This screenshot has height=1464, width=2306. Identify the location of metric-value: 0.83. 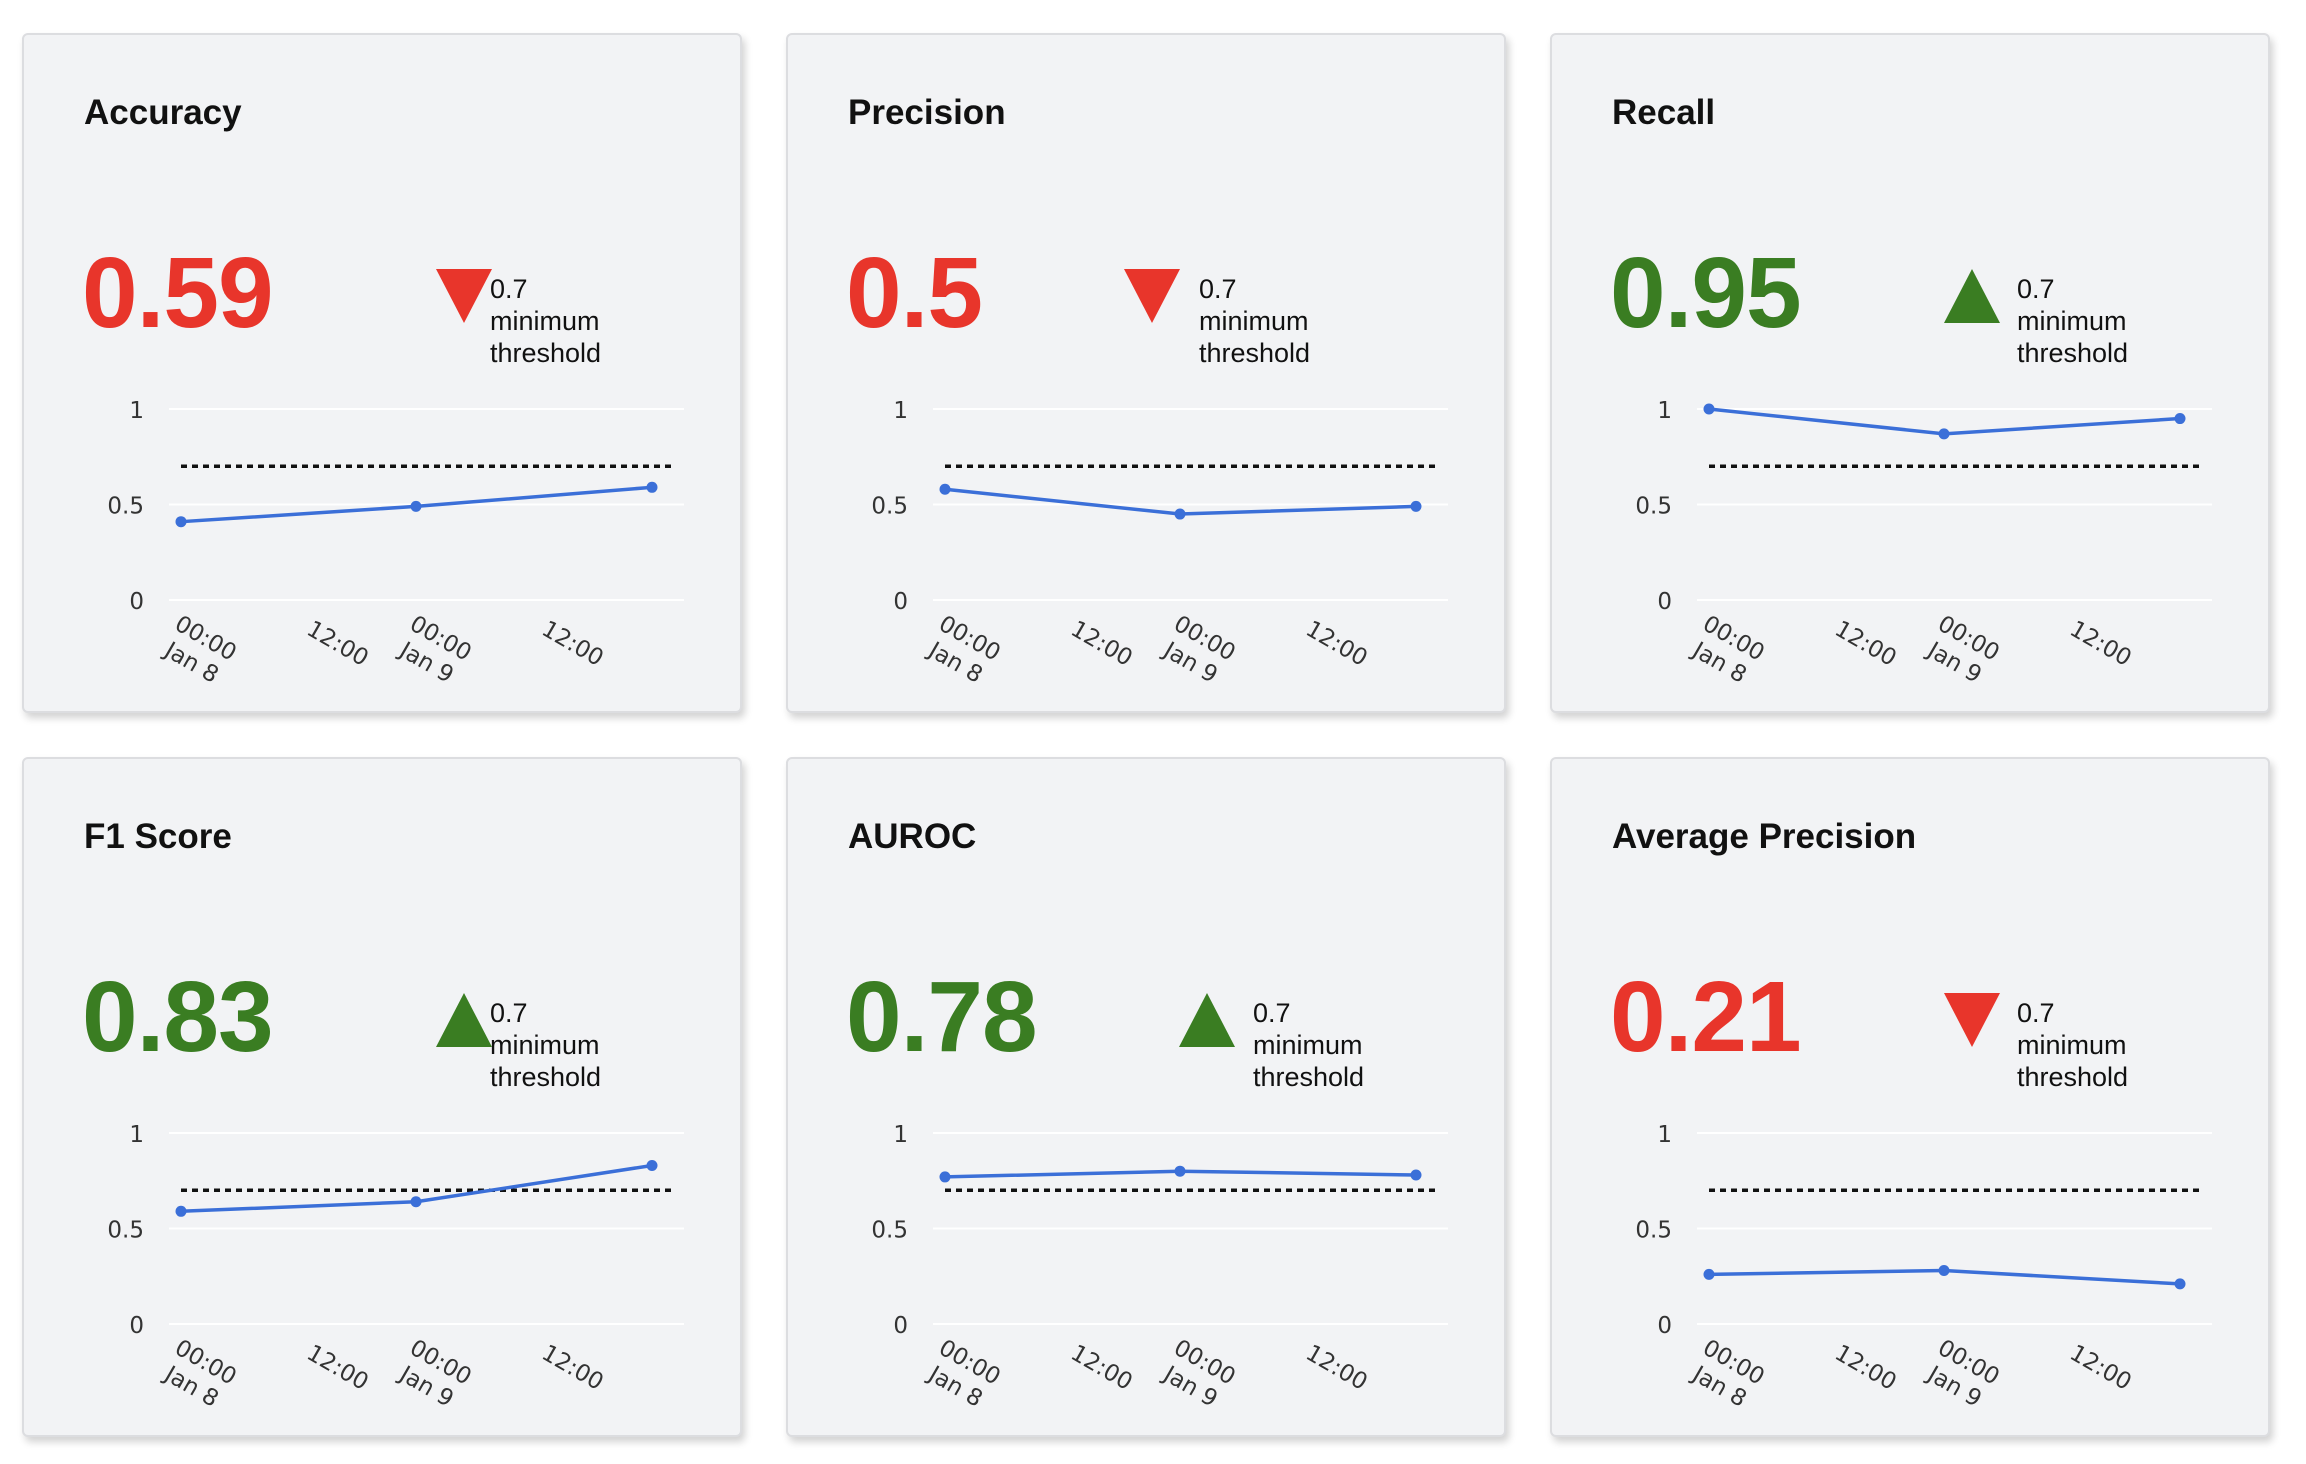
(178, 1017).